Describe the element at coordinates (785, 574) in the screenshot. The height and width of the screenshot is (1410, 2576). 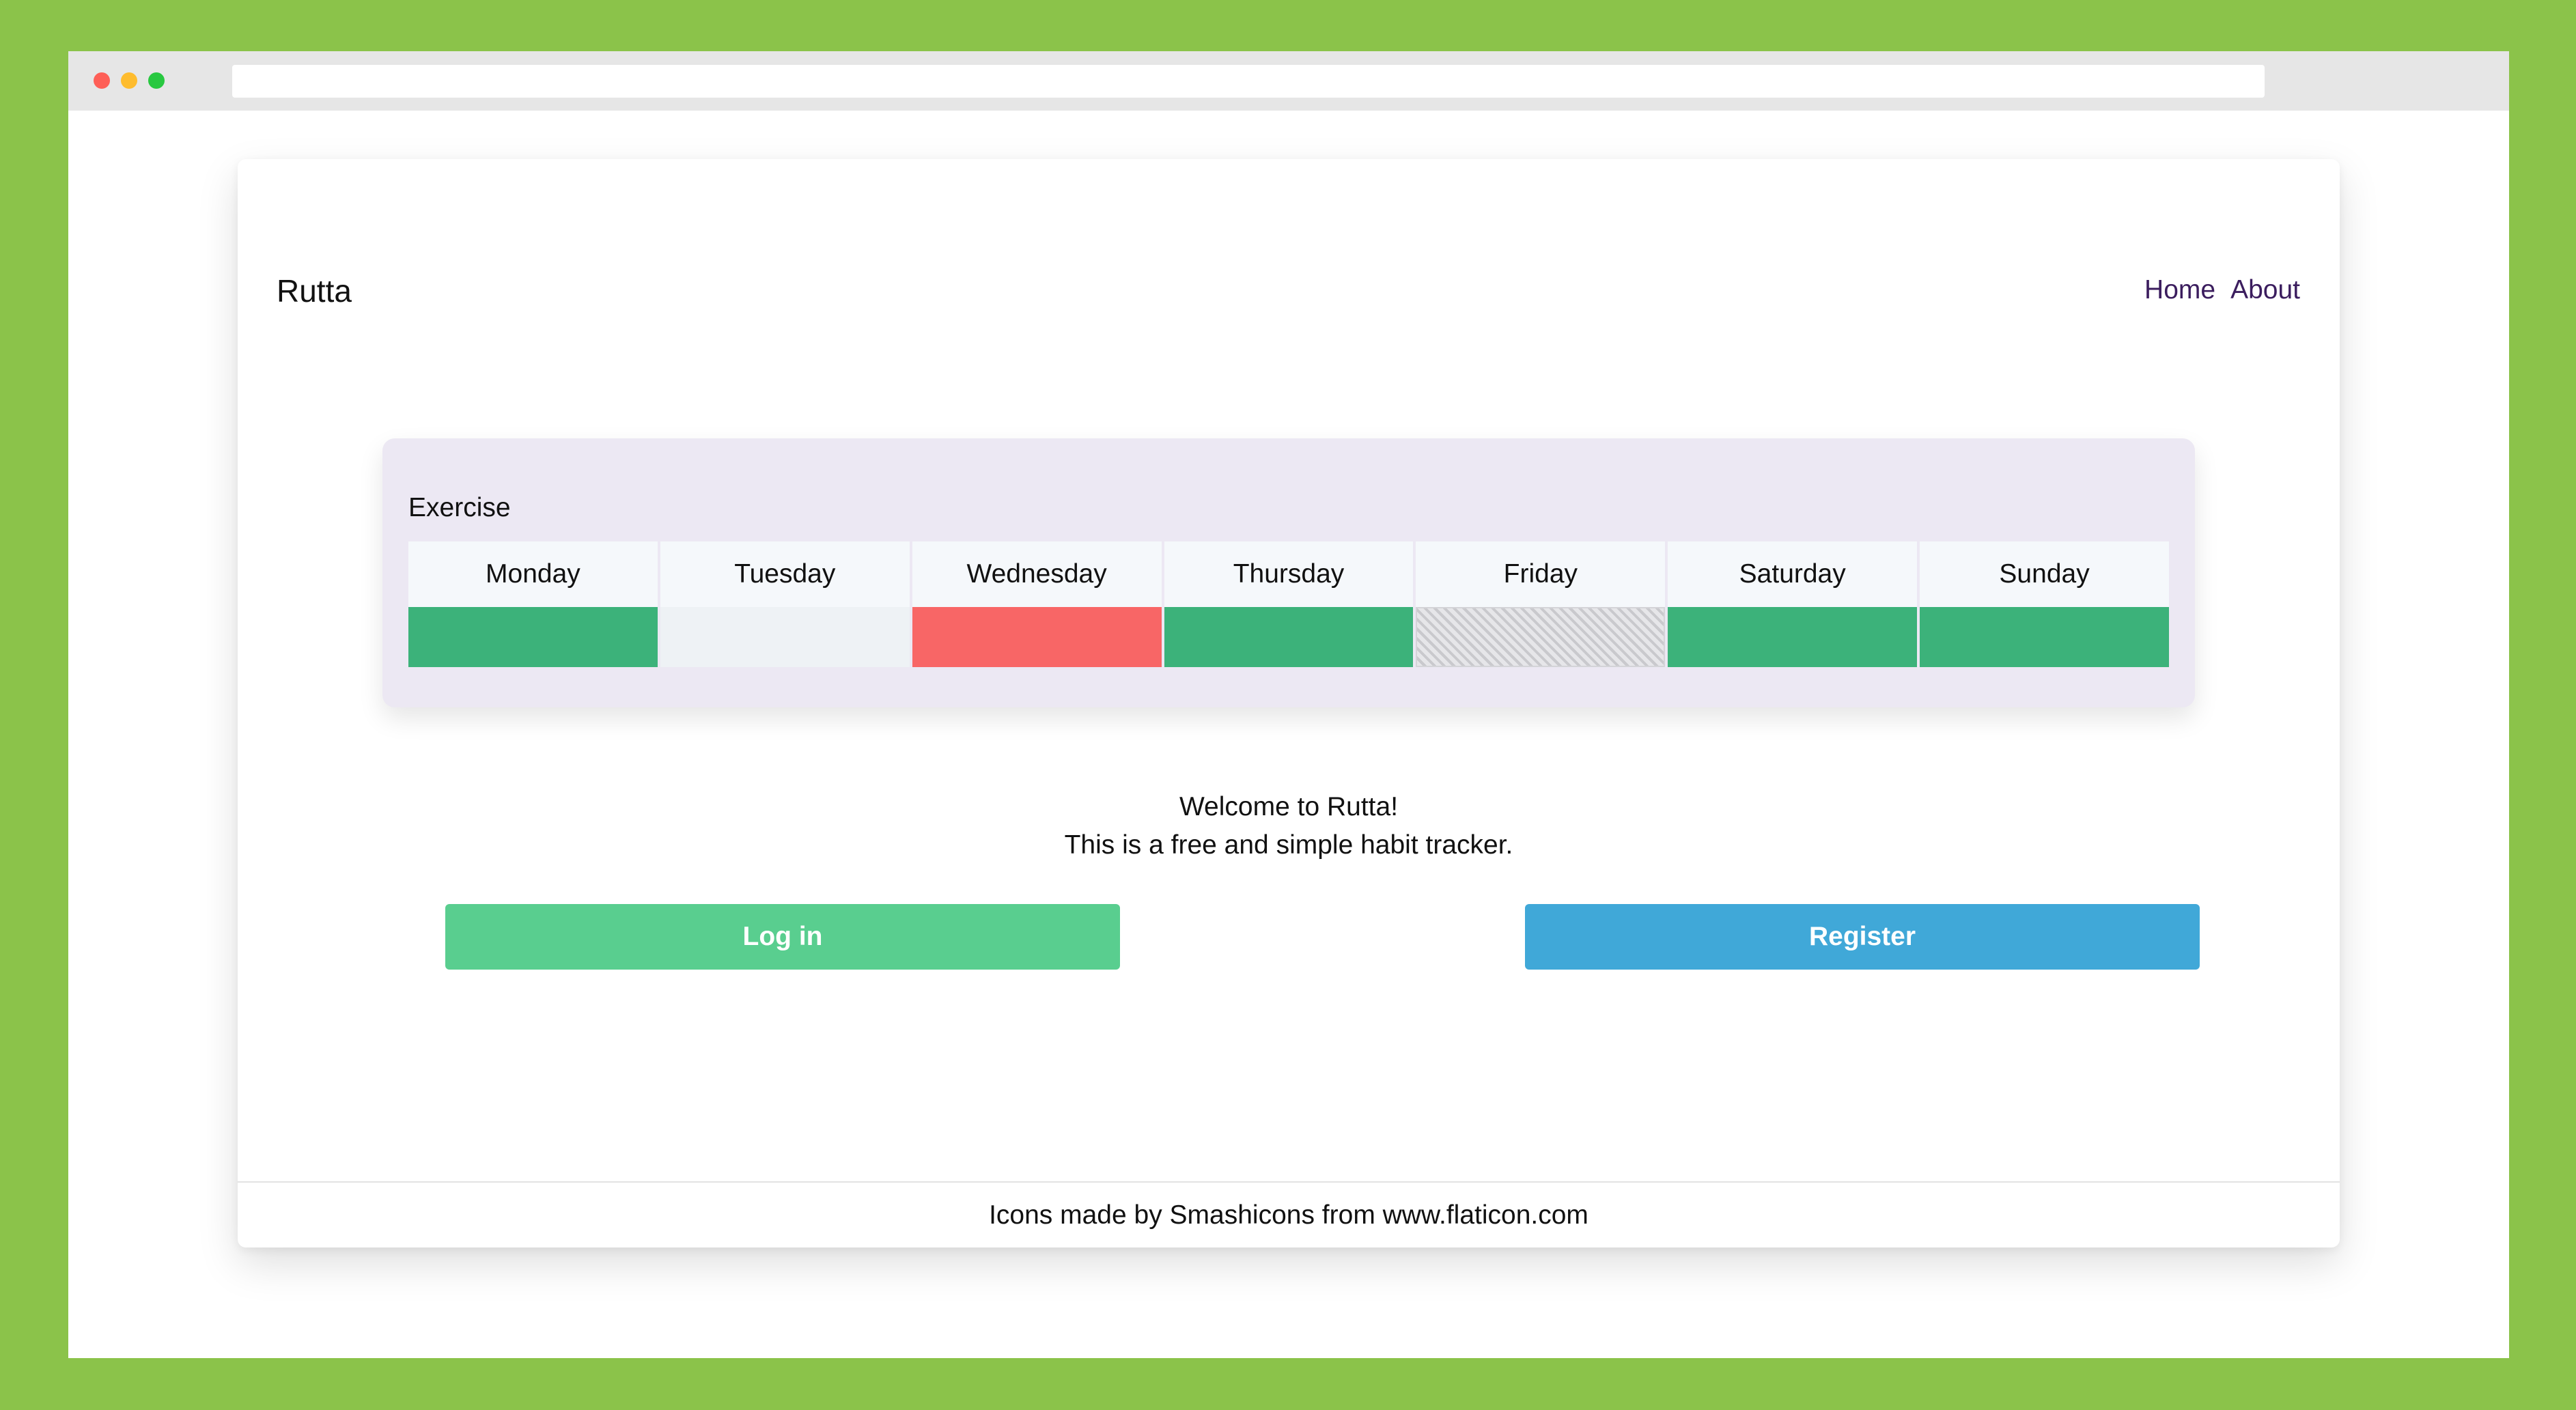
I see `day-label: Tuesday` at that location.